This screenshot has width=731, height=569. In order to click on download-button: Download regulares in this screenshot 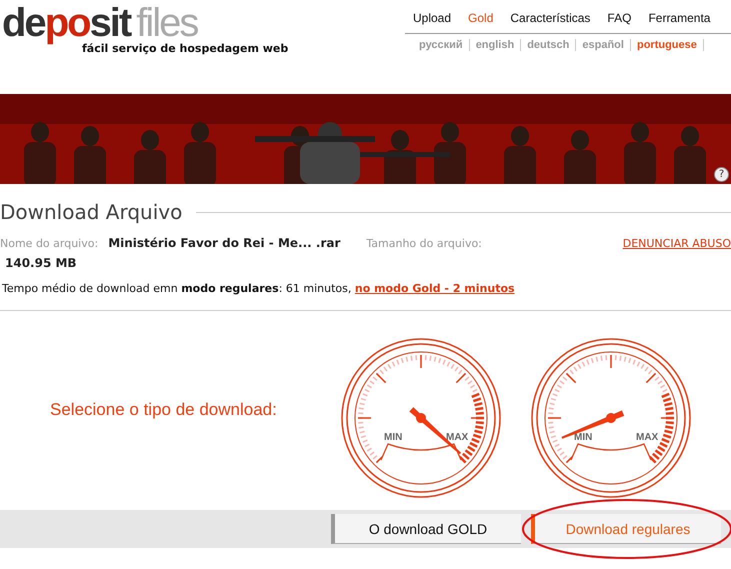, I will do `click(626, 529)`.